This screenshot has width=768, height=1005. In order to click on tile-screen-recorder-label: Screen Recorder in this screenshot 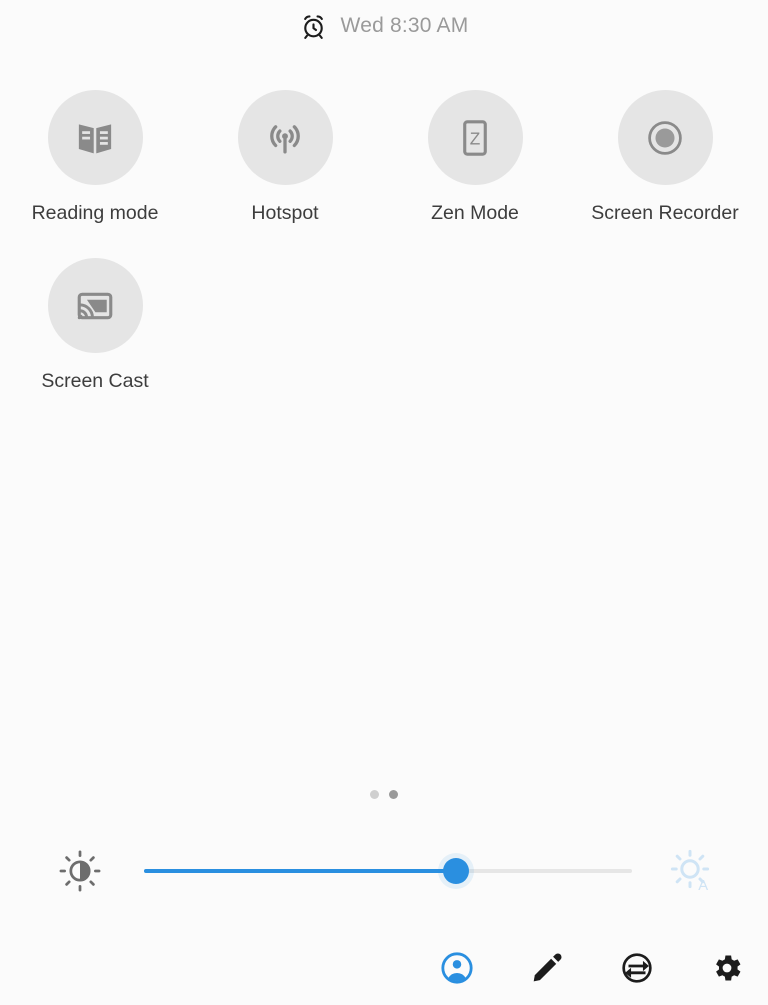, I will do `click(665, 213)`.